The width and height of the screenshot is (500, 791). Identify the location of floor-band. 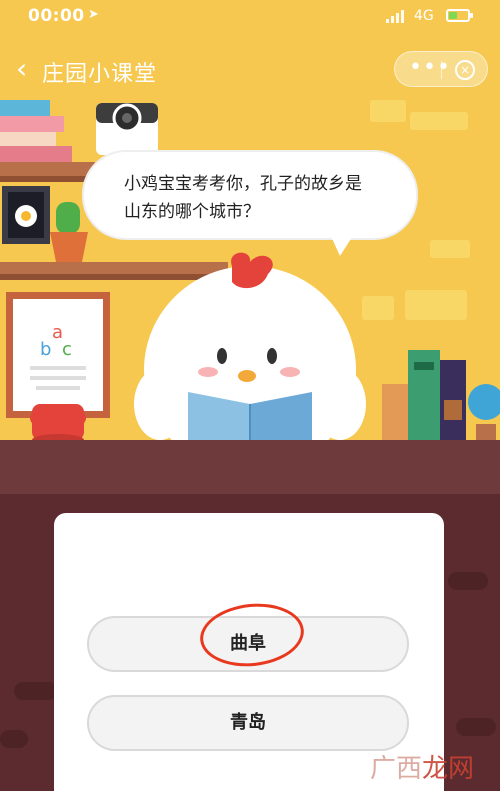
(250, 467).